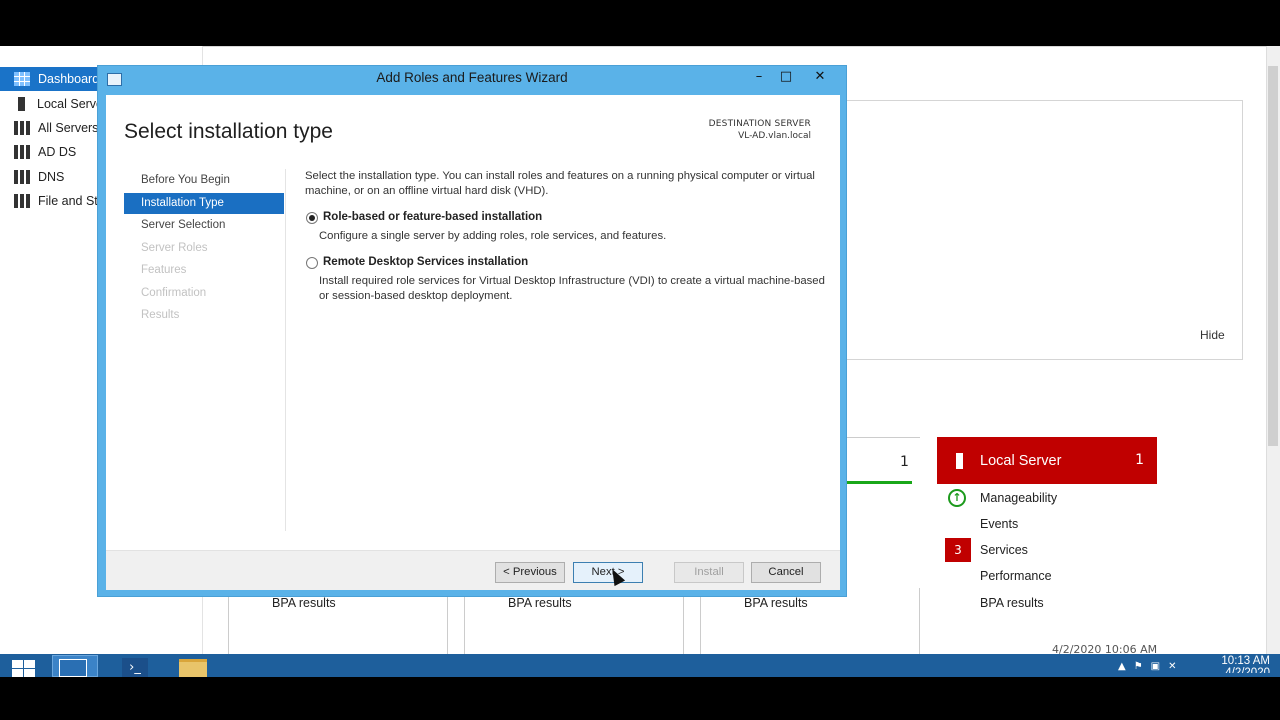  Describe the element at coordinates (958, 550) in the screenshot. I see `services-alert-badge: 3` at that location.